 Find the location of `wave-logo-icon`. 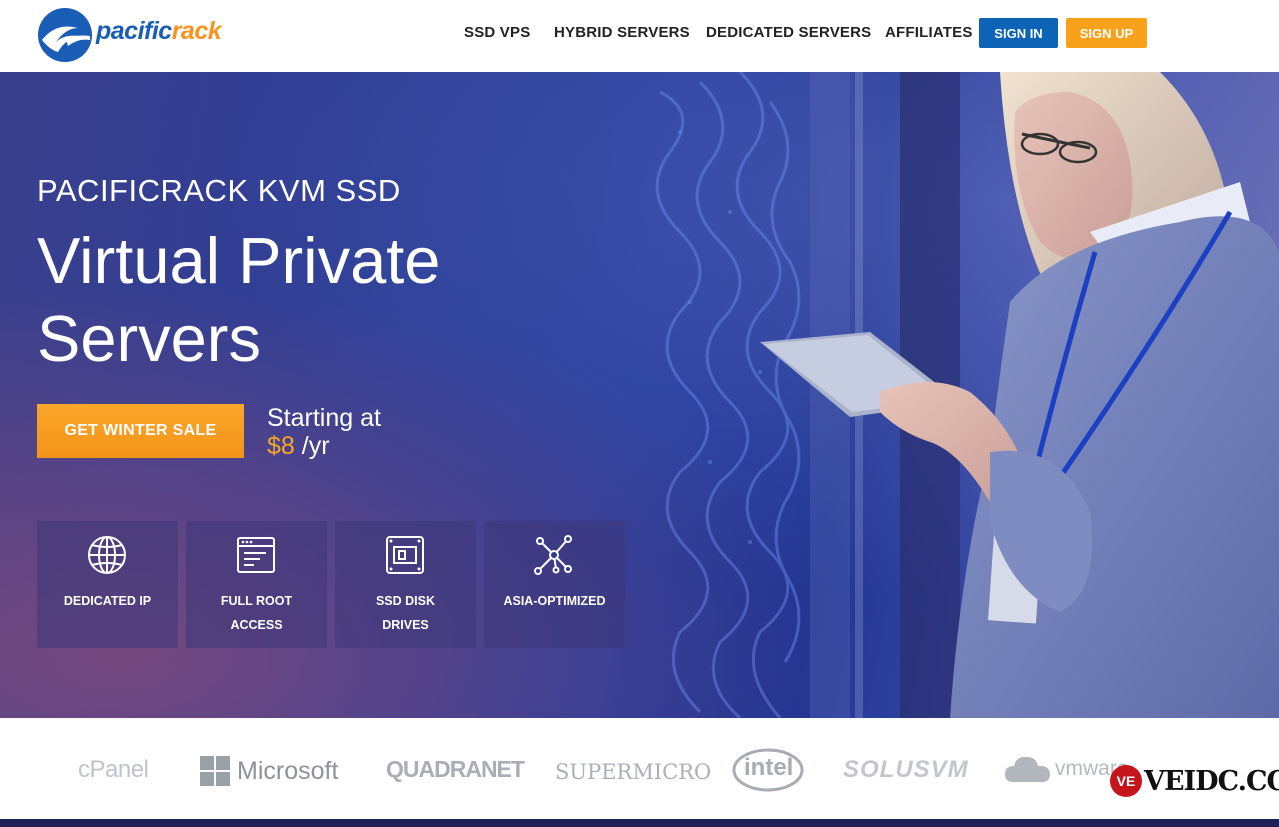

wave-logo-icon is located at coordinates (65, 35).